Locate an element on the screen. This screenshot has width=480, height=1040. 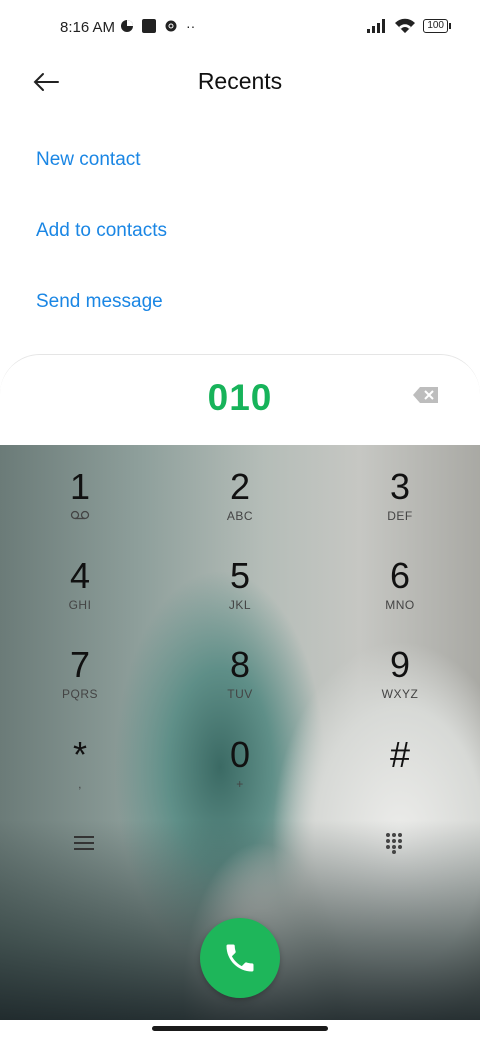
action-list: New contact Add to contacts Send message is located at coordinates (101, 234).